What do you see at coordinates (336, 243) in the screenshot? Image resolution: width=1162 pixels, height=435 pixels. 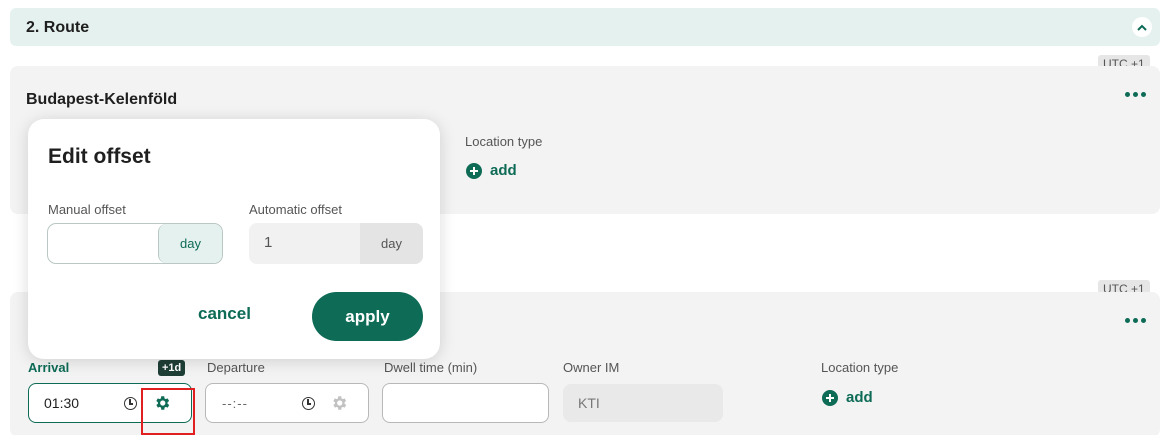 I see `automatic-offset-field: 1 day` at bounding box center [336, 243].